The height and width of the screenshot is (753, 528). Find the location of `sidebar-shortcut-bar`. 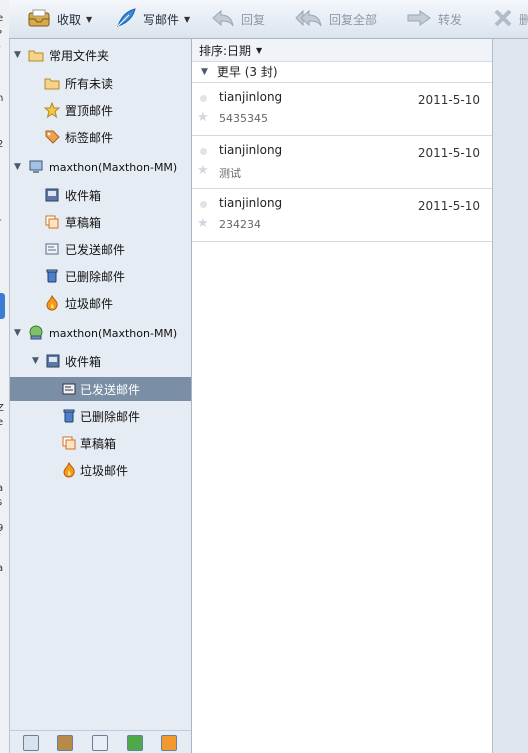

sidebar-shortcut-bar is located at coordinates (100, 741).